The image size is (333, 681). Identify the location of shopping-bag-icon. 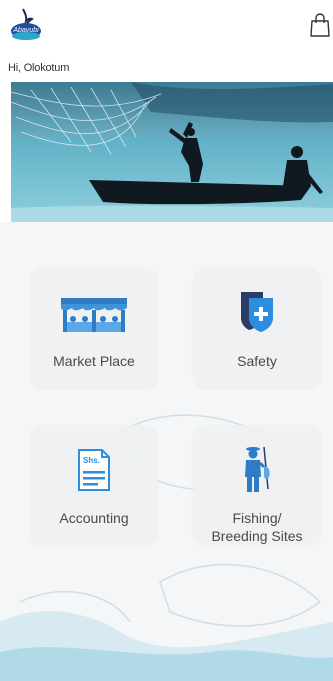
(320, 25).